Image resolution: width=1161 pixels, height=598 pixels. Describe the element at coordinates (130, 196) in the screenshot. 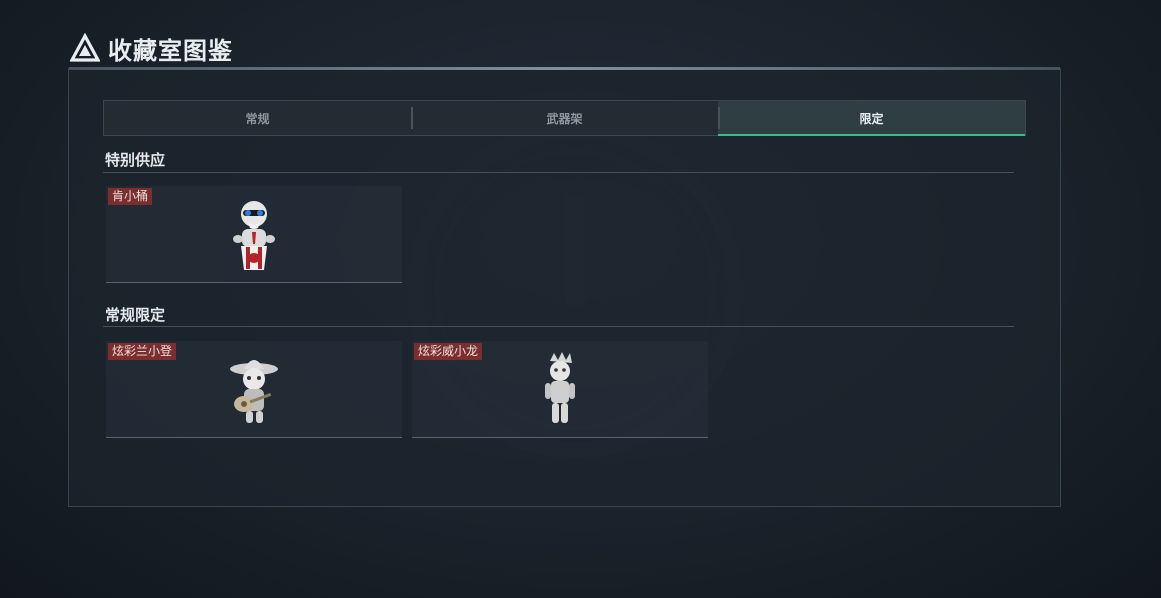

I see `item-name-tag: 肯小桶` at that location.